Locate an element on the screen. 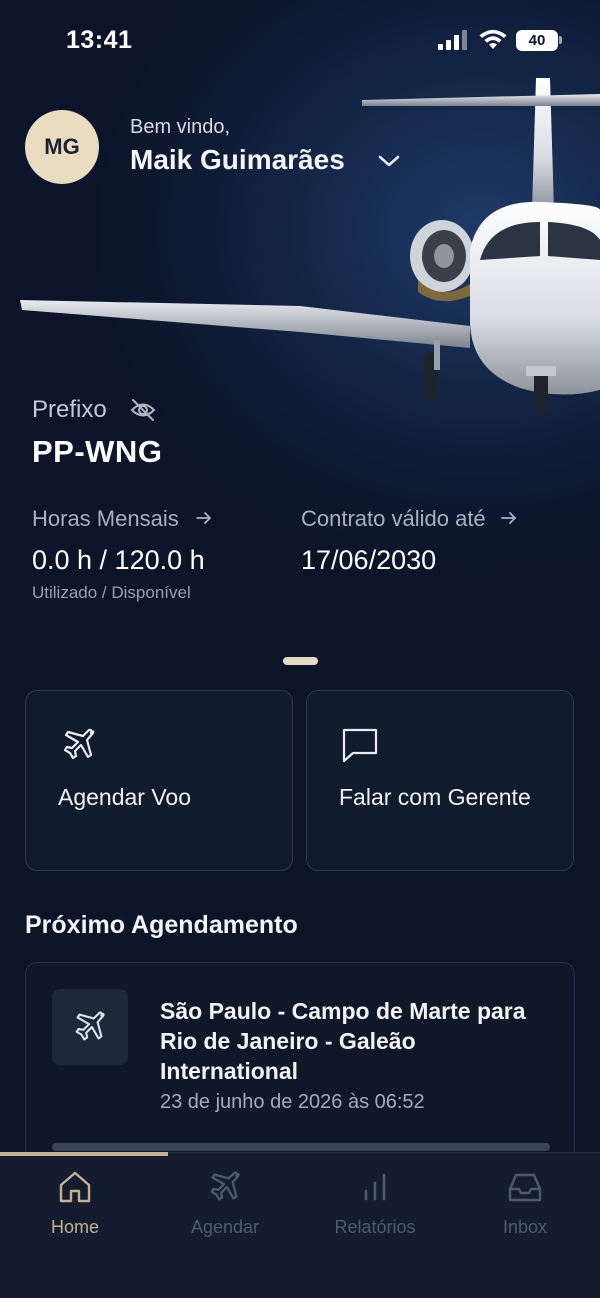 This screenshot has height=1298, width=600. tab-inbox: Inbox is located at coordinates (525, 1202).